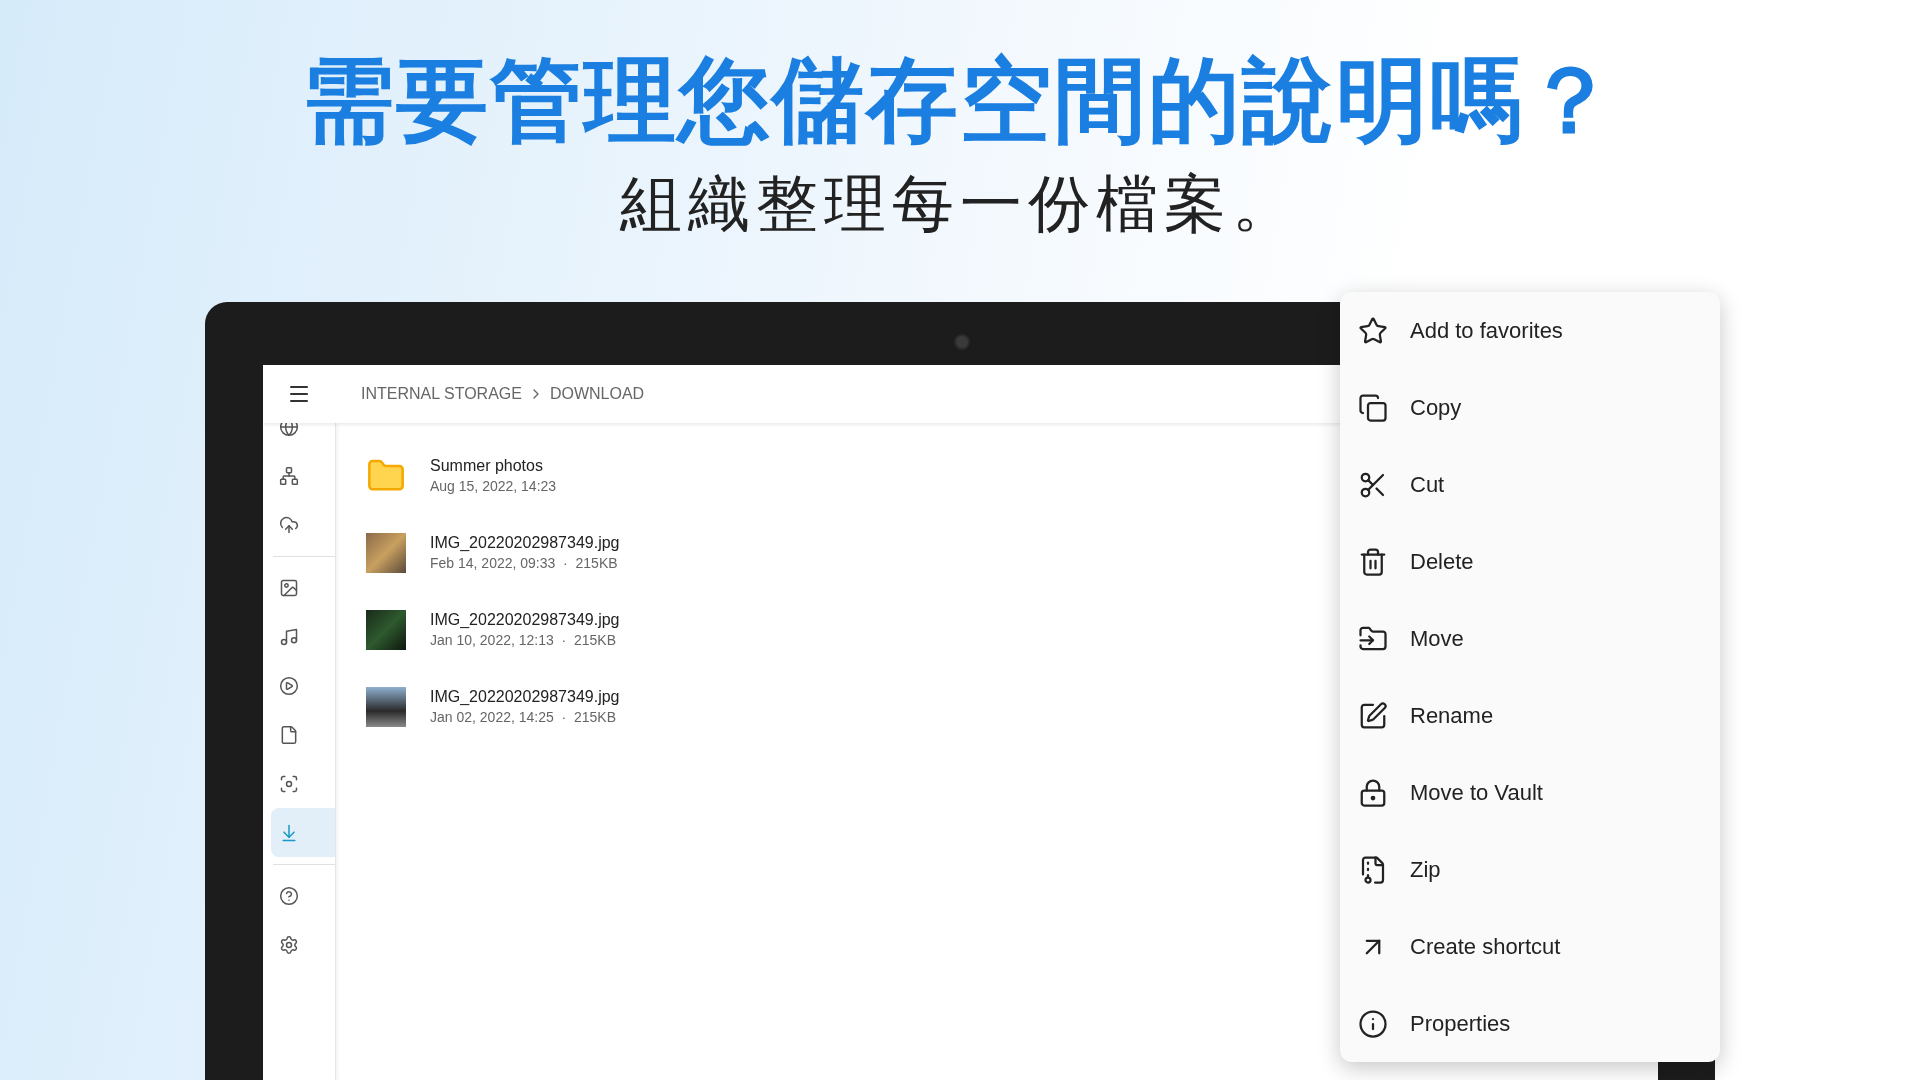  Describe the element at coordinates (1530, 638) in the screenshot. I see `menu-item: Move` at that location.